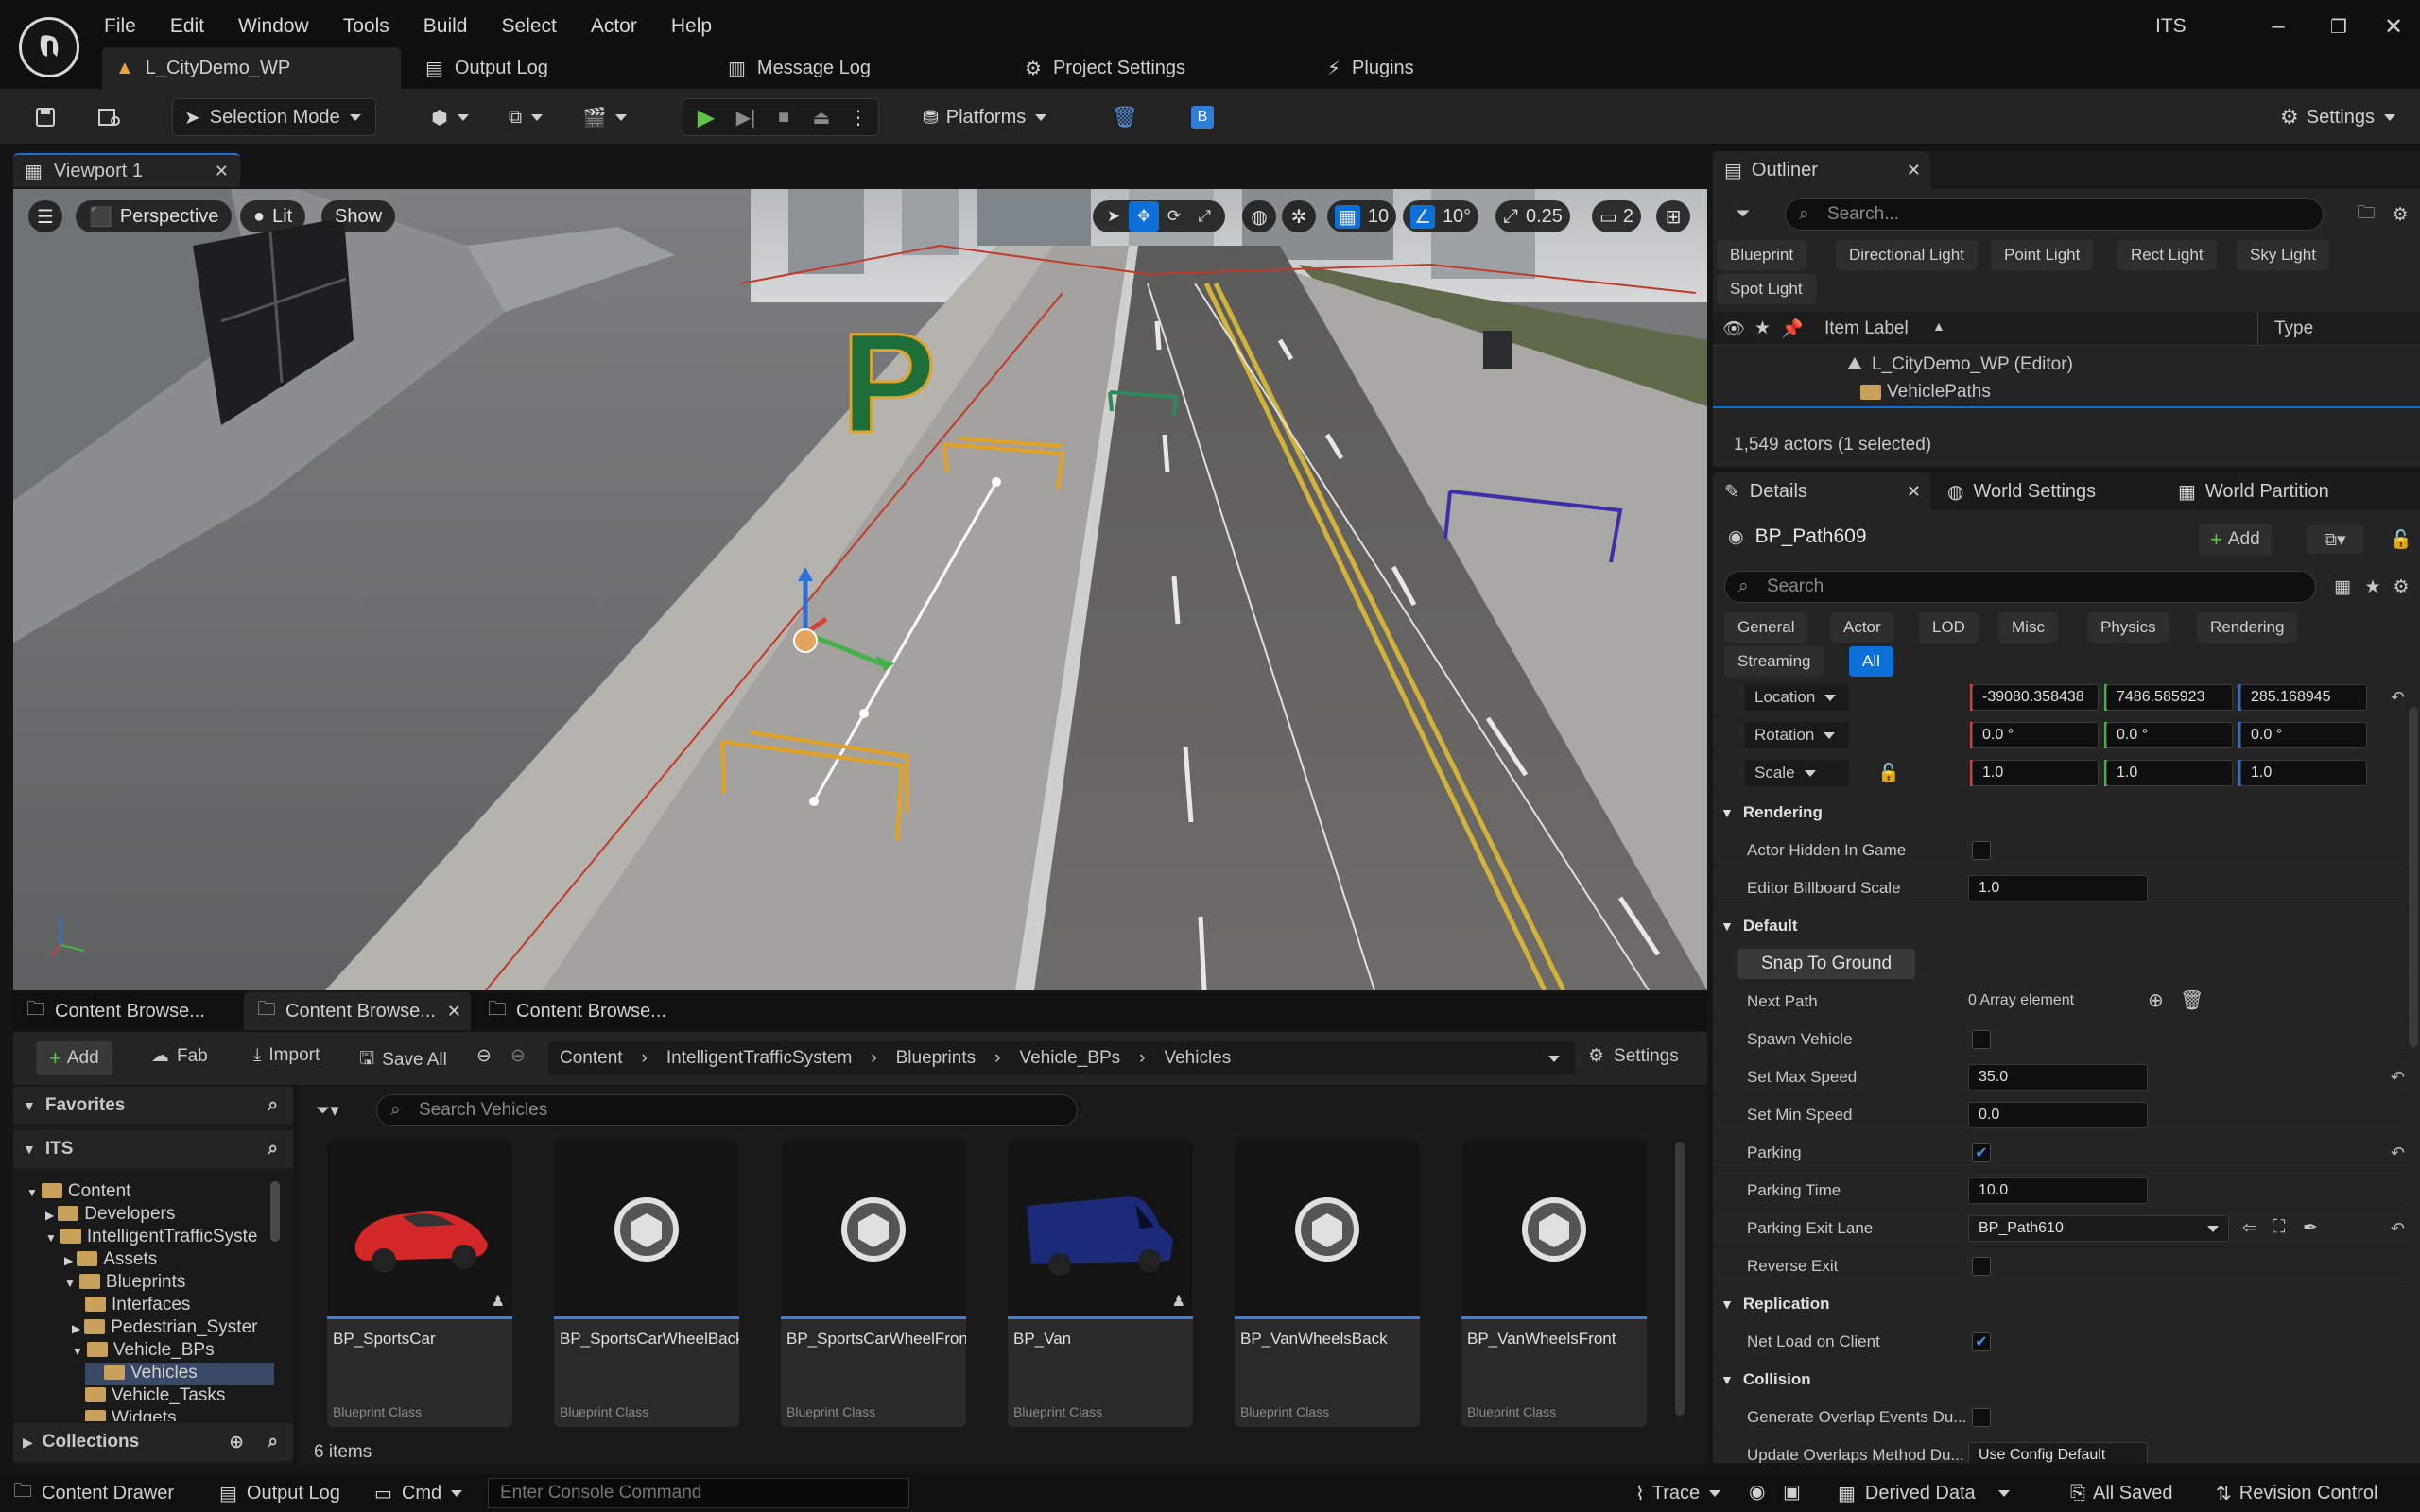 The image size is (2420, 1512). What do you see at coordinates (646, 1283) in the screenshot?
I see `asset-tile: BP_SportsCarWheelBack Blueprint Class` at bounding box center [646, 1283].